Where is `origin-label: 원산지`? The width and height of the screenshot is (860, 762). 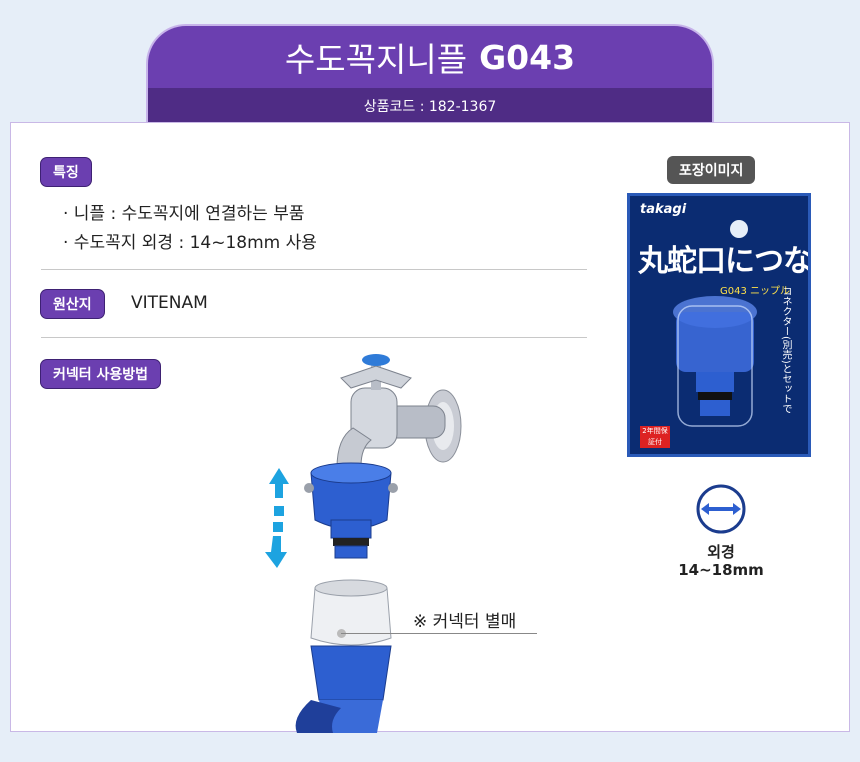 origin-label: 원산지 is located at coordinates (72, 304).